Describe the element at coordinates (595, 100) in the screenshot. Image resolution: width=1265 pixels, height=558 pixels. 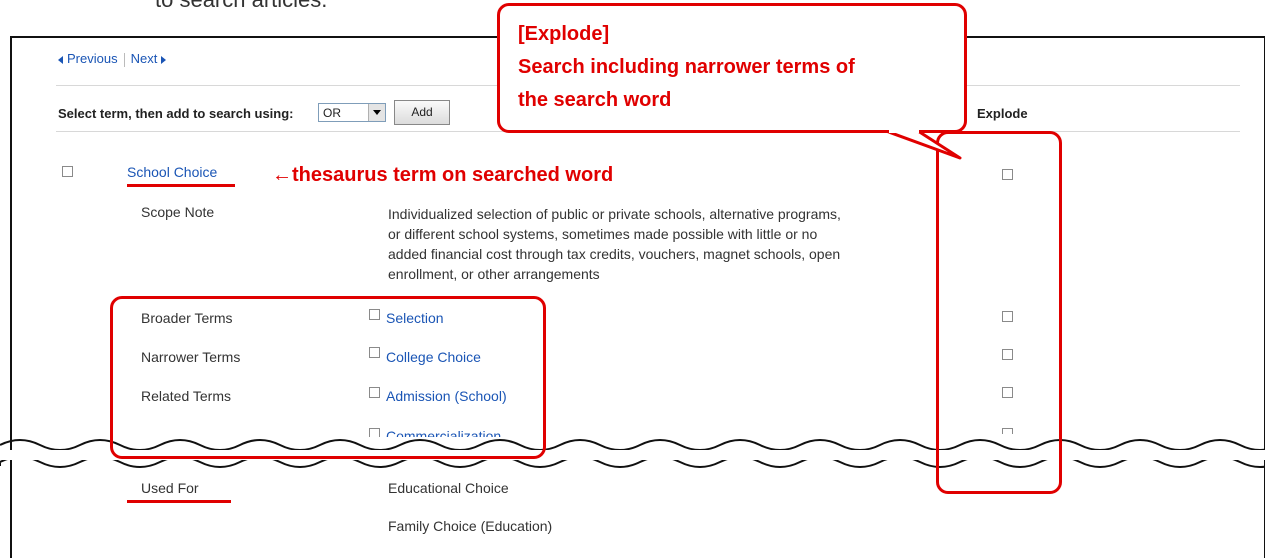
I see `callout-line: the search word` at that location.